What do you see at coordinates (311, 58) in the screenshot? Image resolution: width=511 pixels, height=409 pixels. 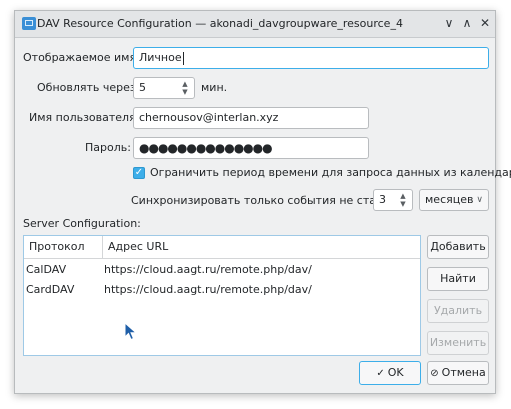 I see `display-name-input: Личное` at bounding box center [311, 58].